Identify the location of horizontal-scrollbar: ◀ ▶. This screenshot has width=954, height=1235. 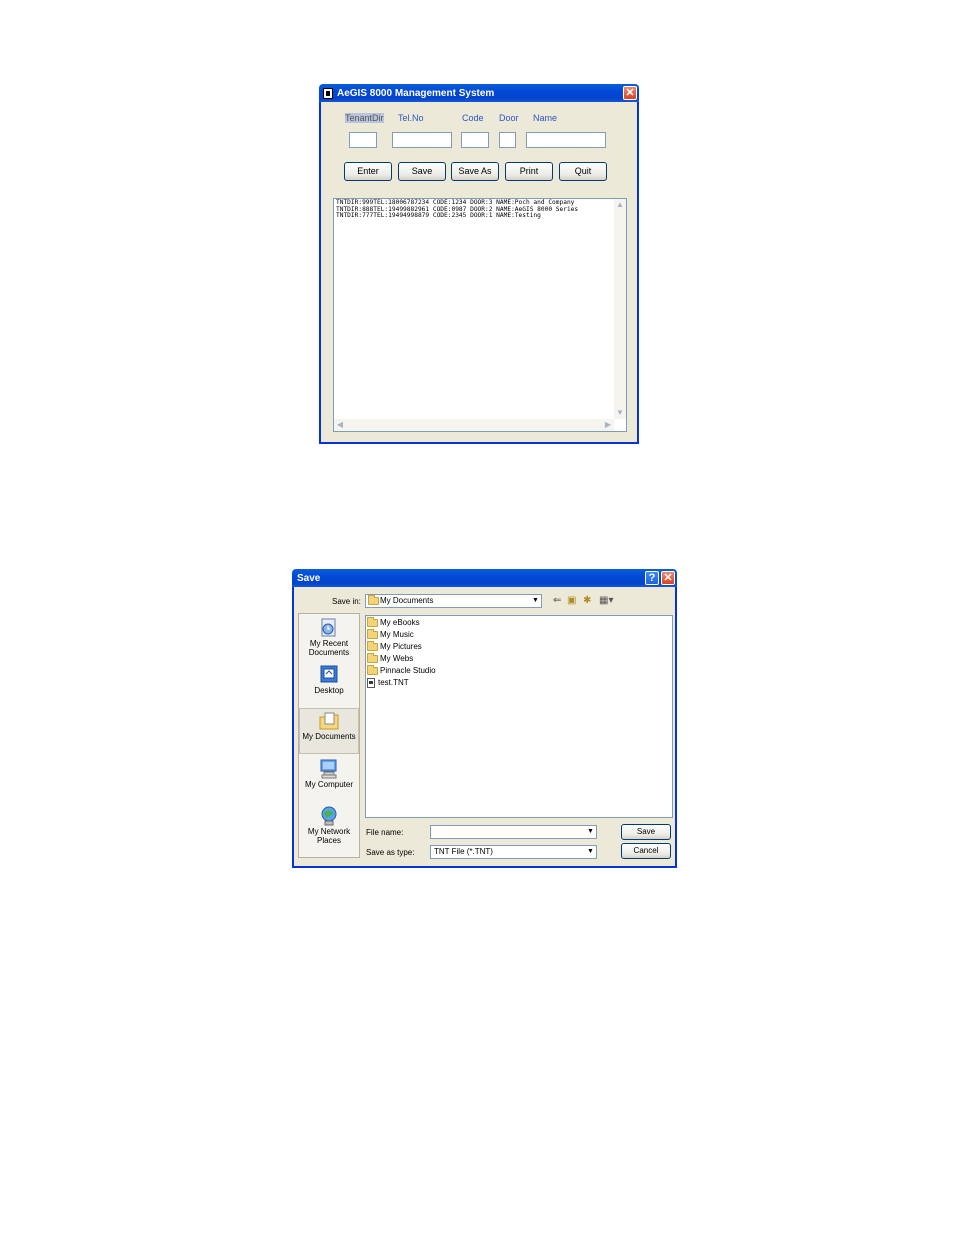
(474, 425).